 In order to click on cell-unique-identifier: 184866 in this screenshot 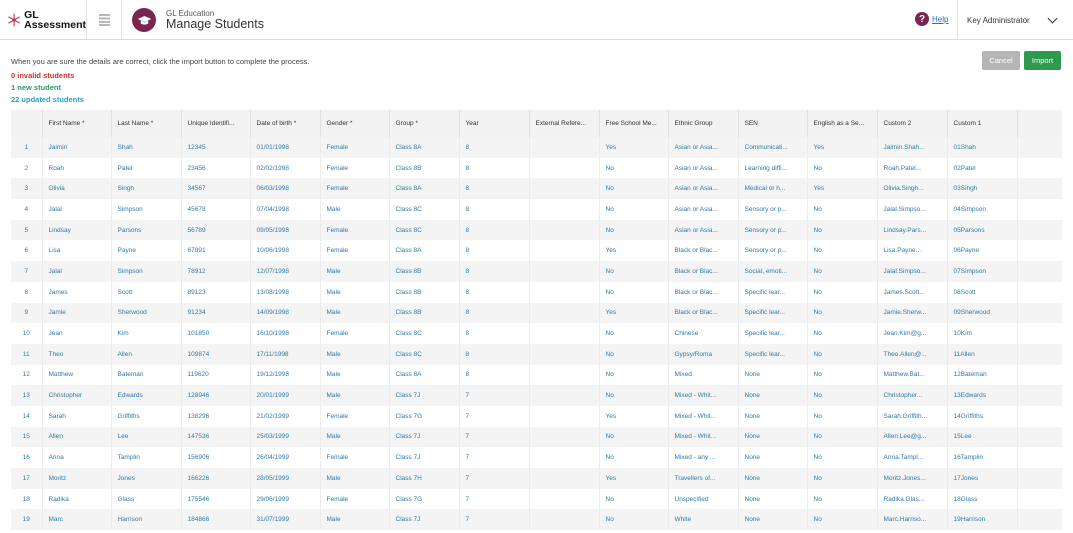, I will do `click(216, 520)`.